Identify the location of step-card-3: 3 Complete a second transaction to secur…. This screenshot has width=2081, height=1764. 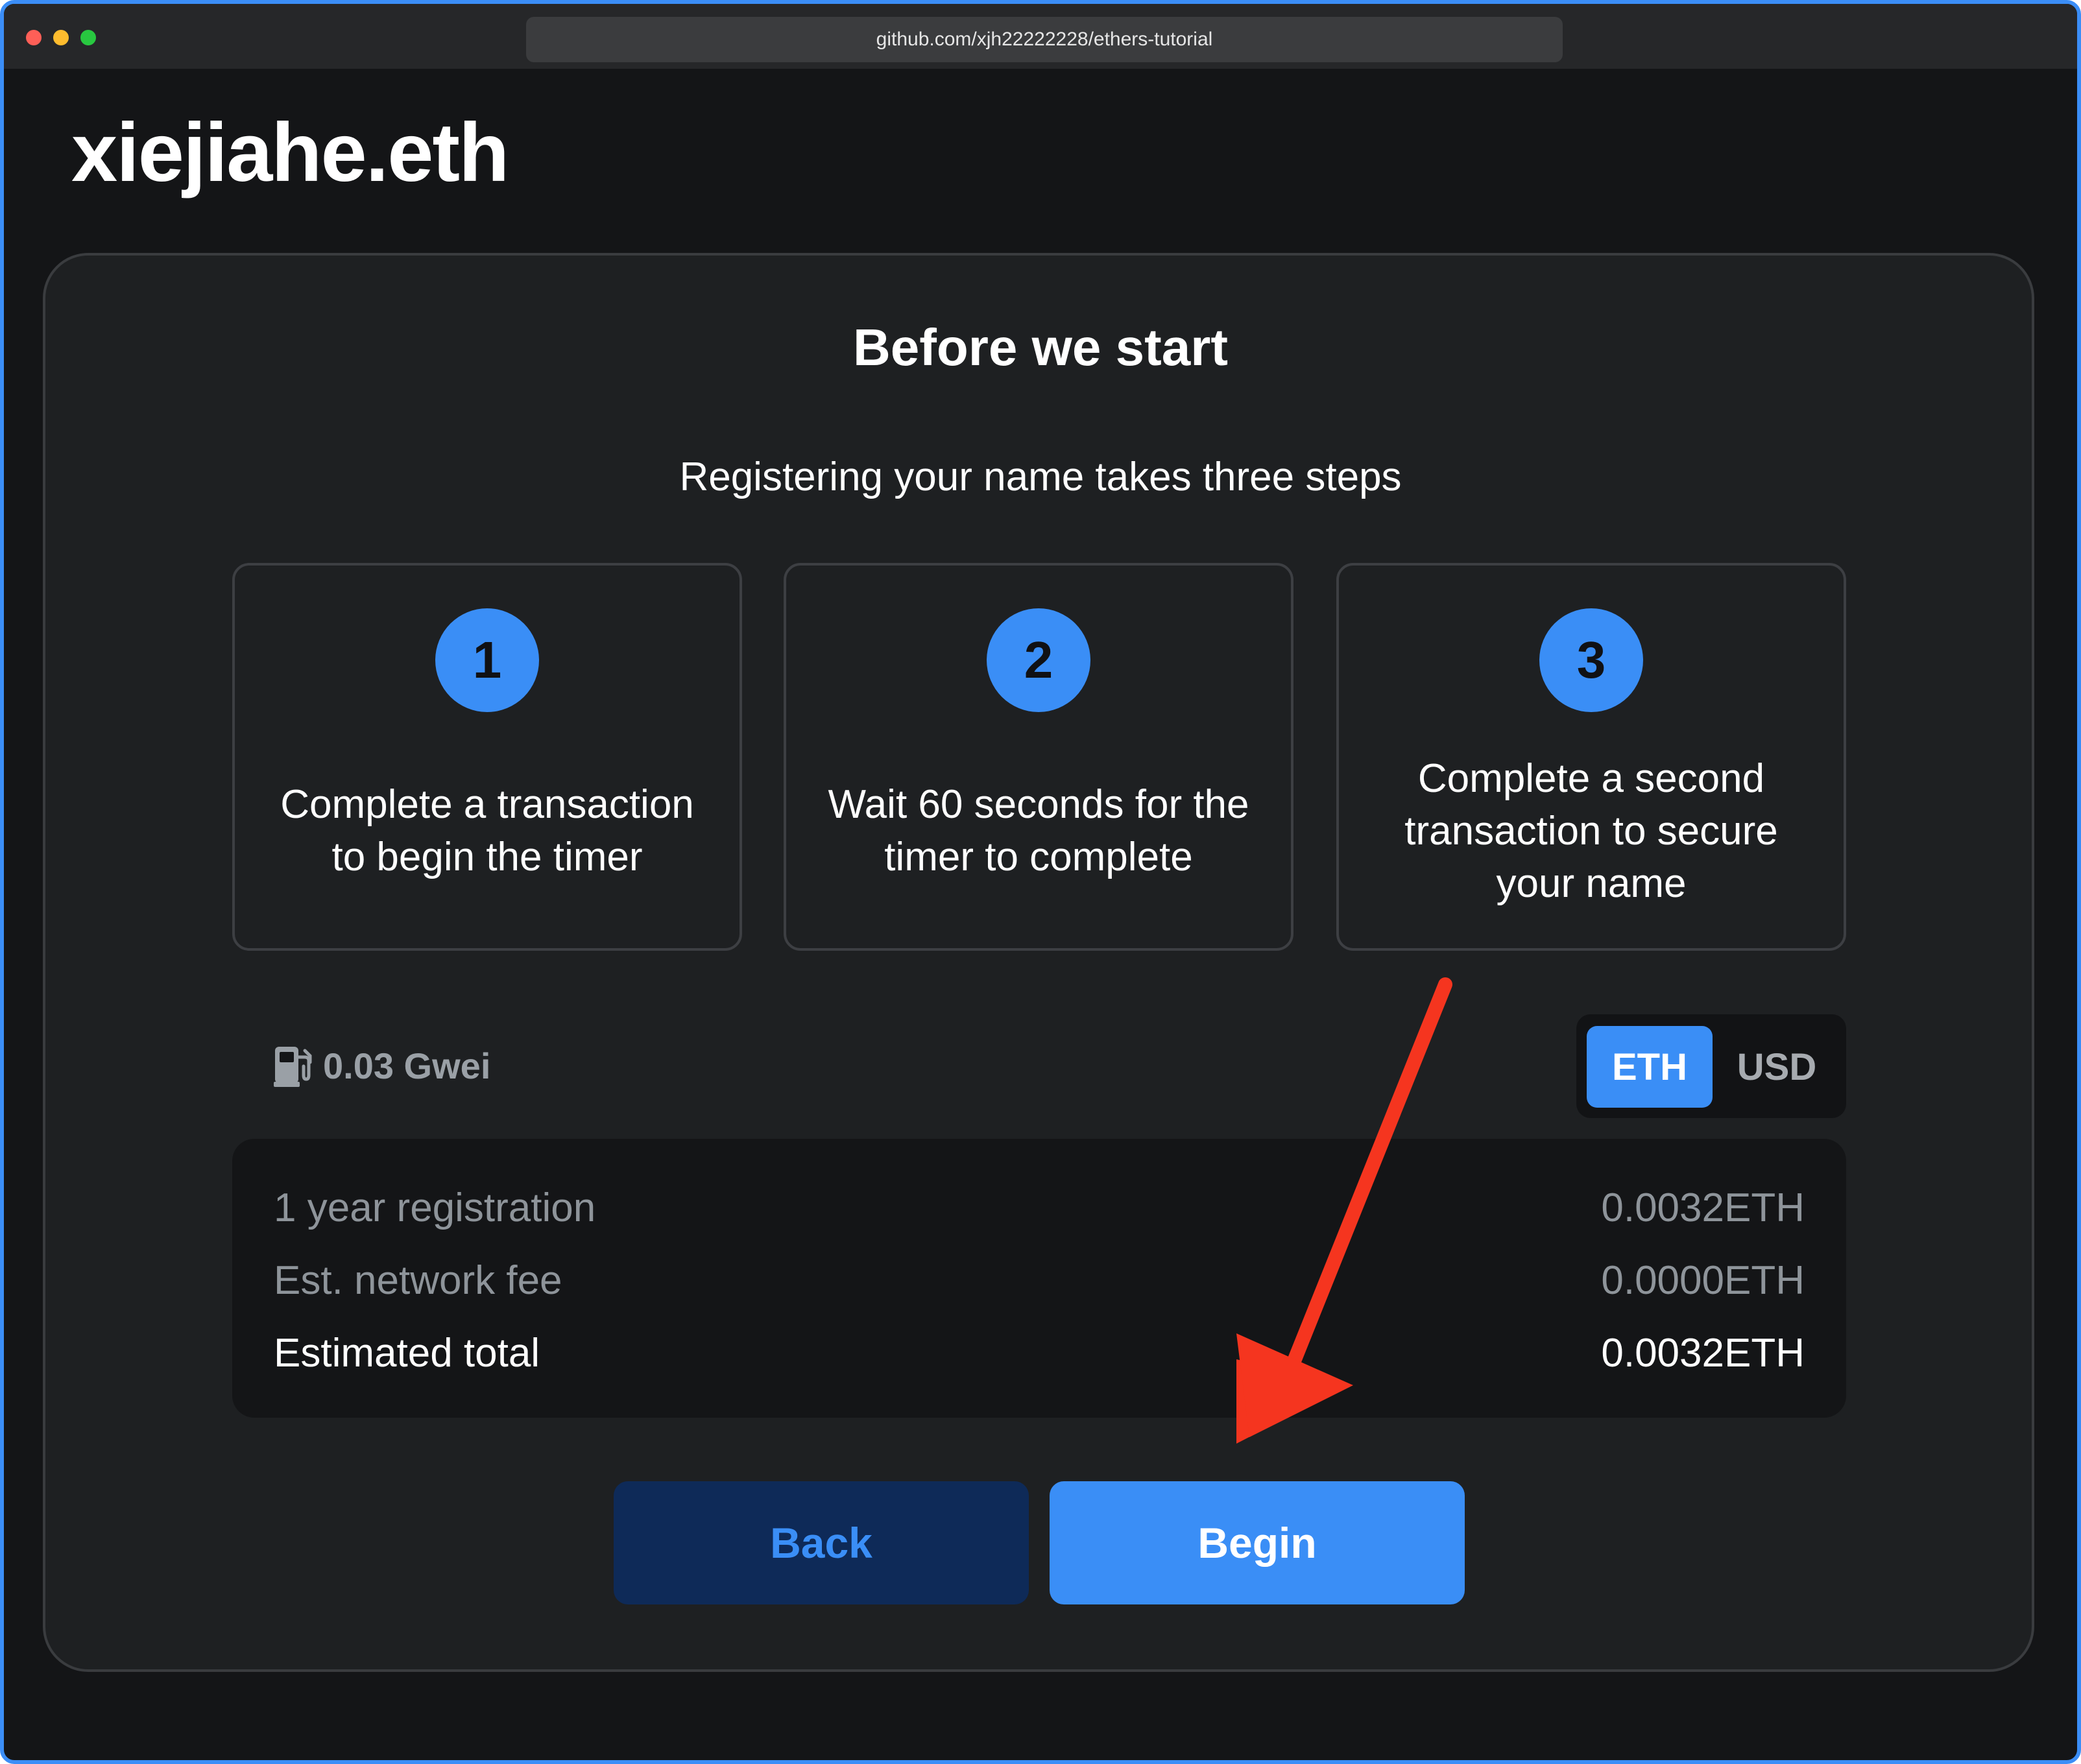
(1591, 757).